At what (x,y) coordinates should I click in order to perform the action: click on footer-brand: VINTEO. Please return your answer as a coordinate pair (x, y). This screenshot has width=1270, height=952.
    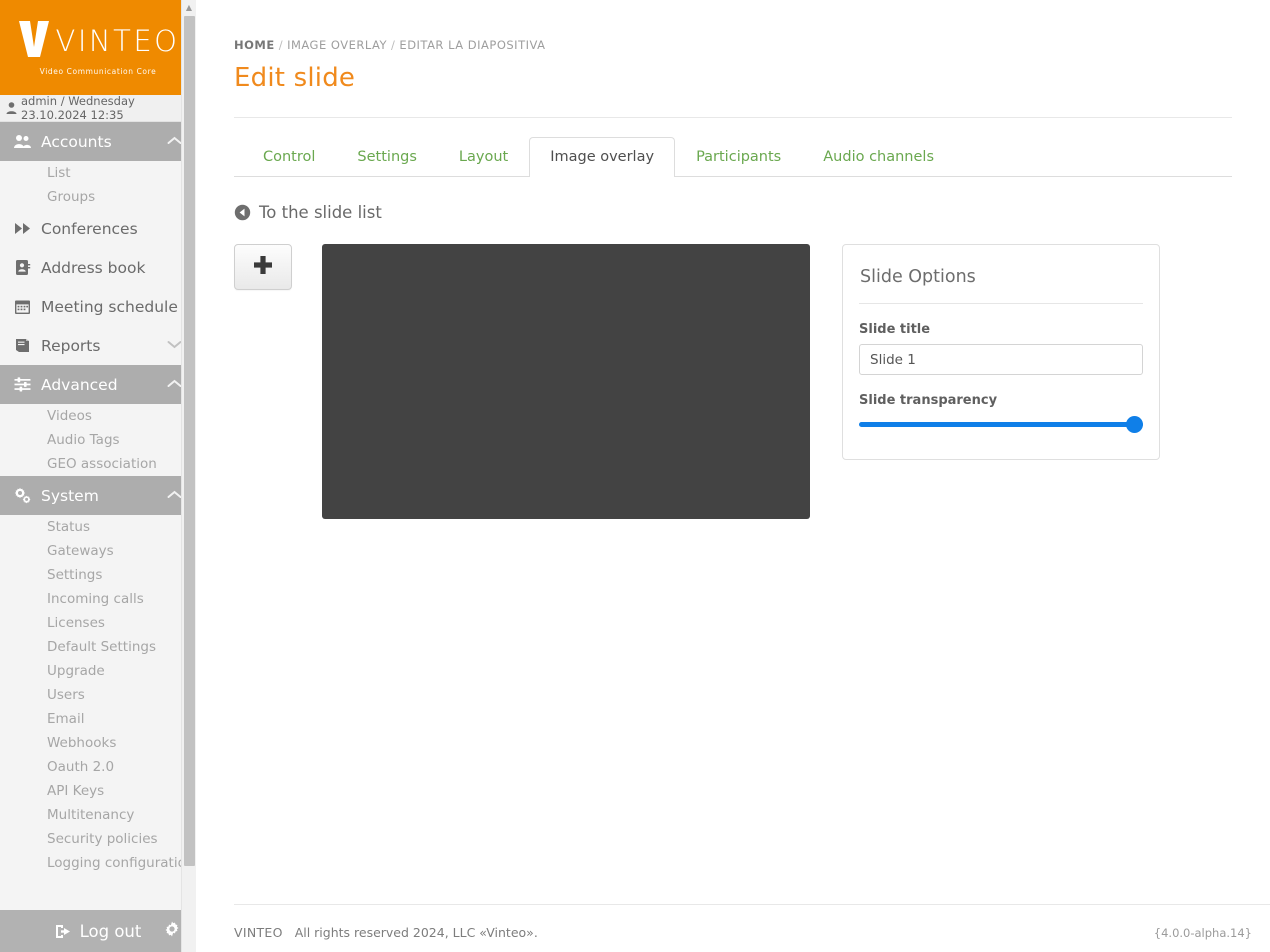
    Looking at the image, I should click on (258, 932).